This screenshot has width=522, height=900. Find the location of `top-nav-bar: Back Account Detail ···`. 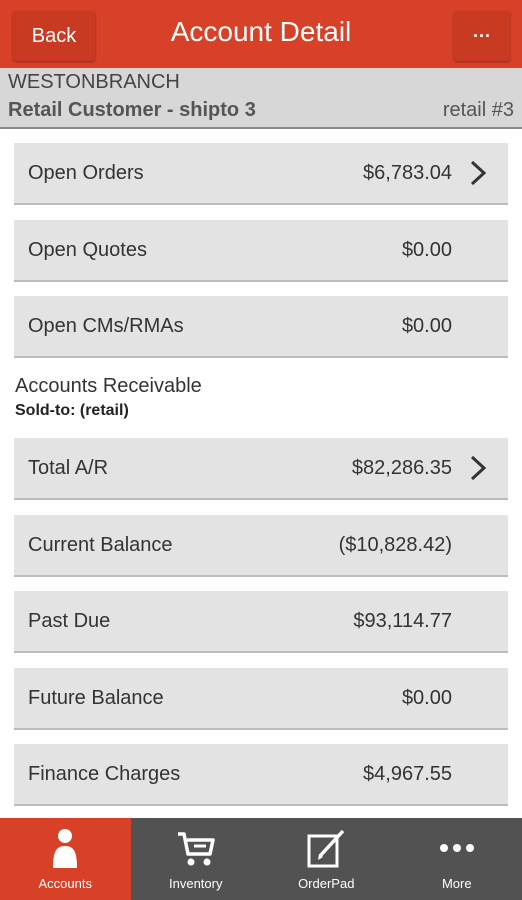

top-nav-bar: Back Account Detail ··· is located at coordinates (261, 34).